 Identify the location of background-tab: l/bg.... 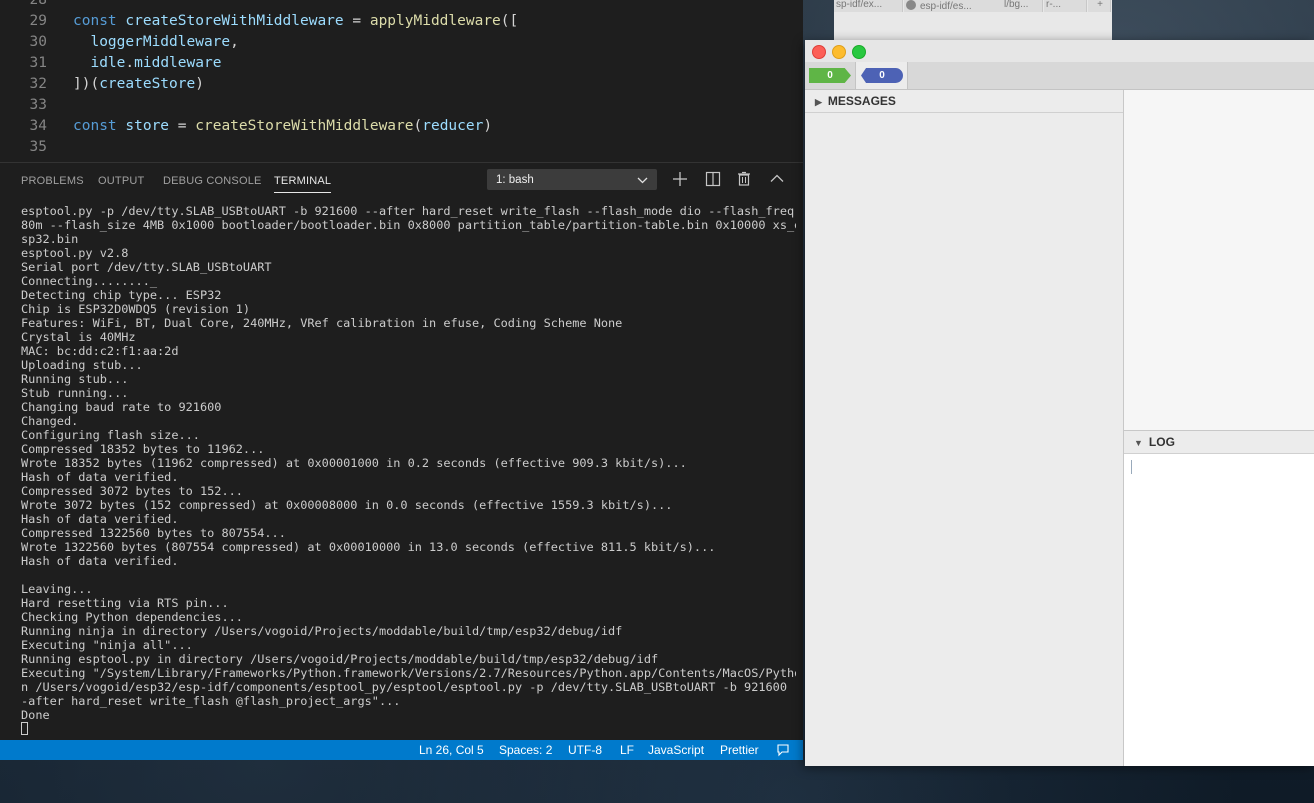
(1022, 6).